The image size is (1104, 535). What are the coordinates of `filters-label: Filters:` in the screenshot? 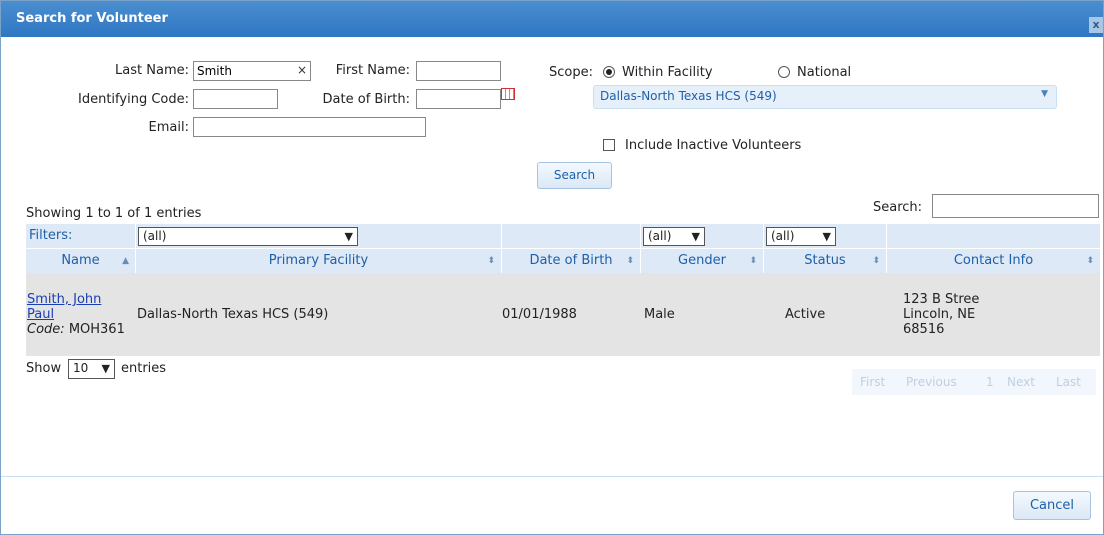 It's located at (81, 236).